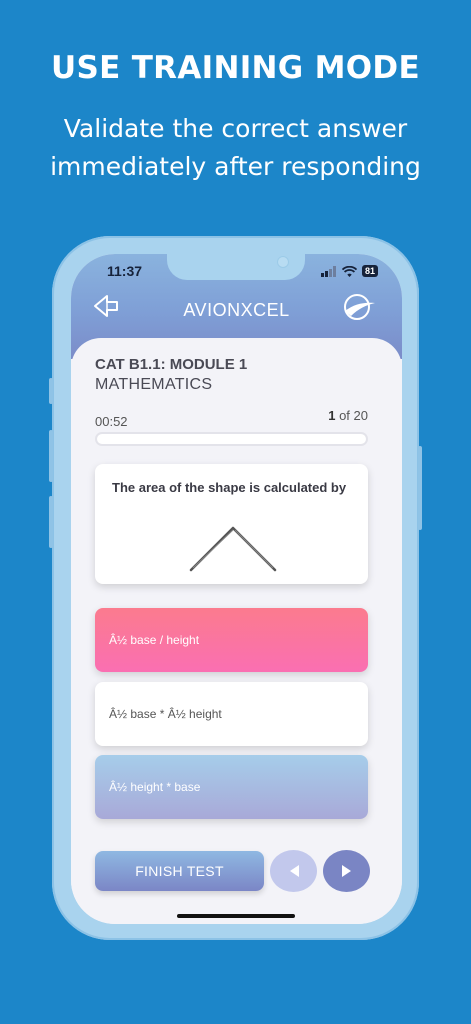 Image resolution: width=471 pixels, height=1024 pixels. I want to click on previous-question-button, so click(293, 871).